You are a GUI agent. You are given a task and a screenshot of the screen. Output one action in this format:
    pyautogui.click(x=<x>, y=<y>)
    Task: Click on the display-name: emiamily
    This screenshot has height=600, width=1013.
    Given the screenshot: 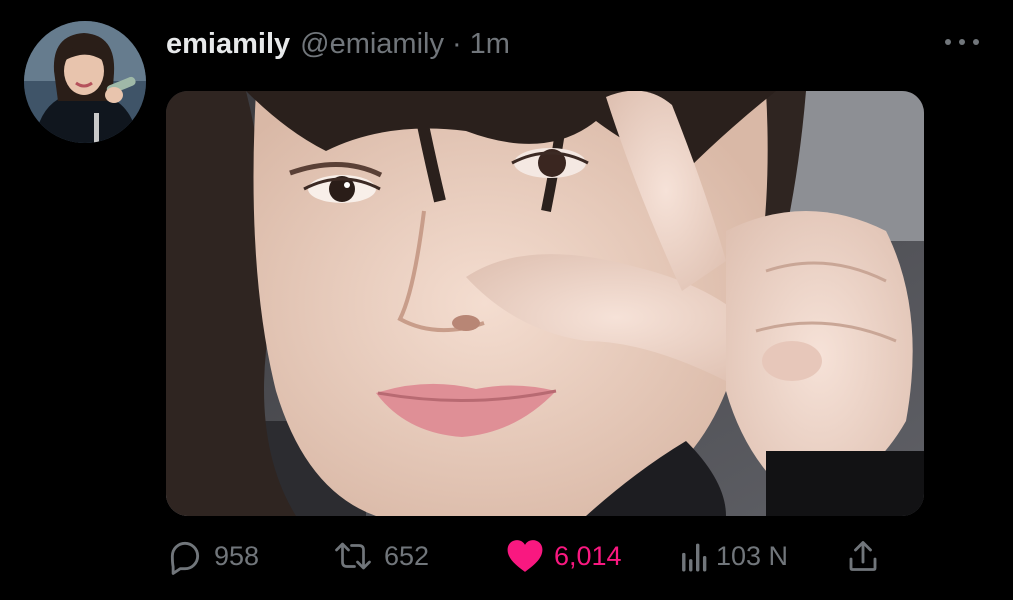 What is the action you would take?
    pyautogui.click(x=228, y=44)
    